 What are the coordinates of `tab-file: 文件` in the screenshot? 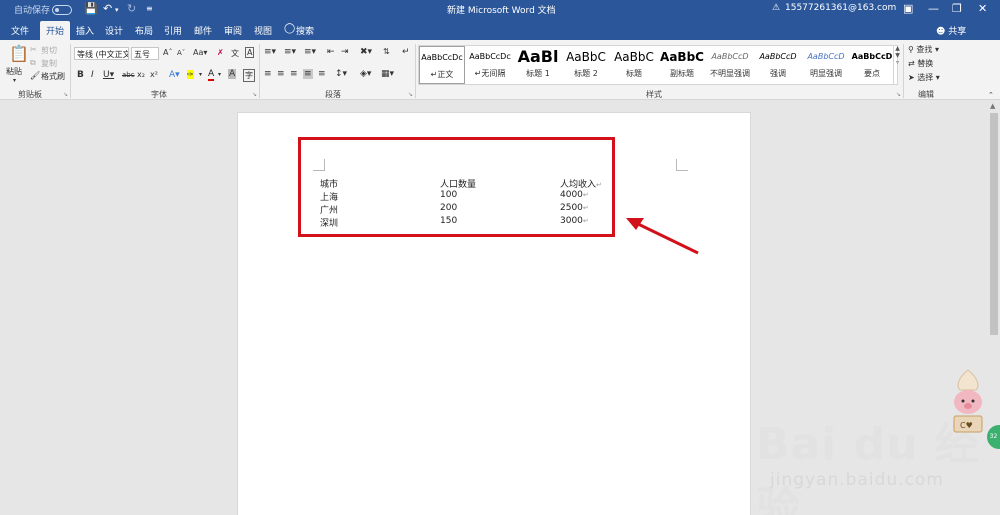 It's located at (20, 30).